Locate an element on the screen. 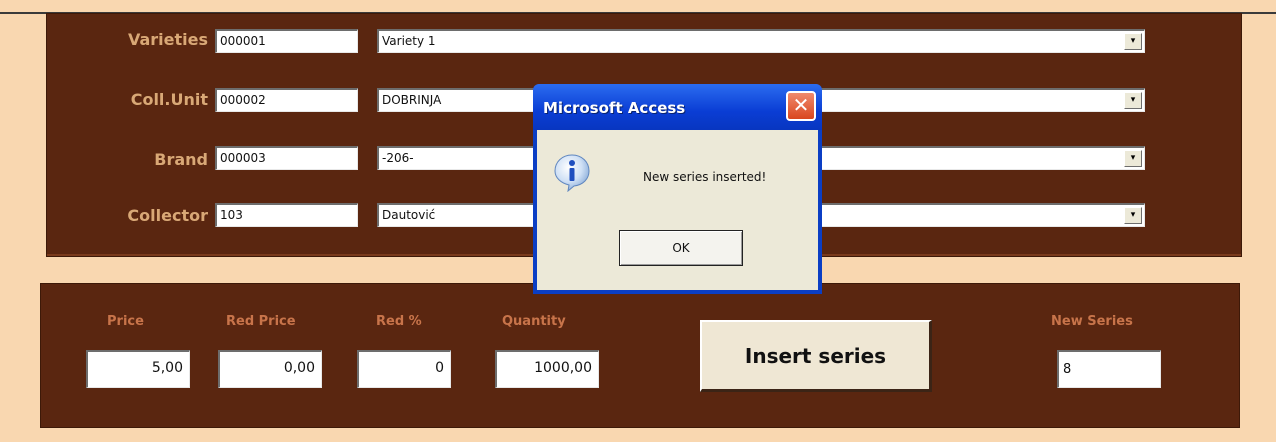  varieties-combo-value: Variety 1 is located at coordinates (409, 41).